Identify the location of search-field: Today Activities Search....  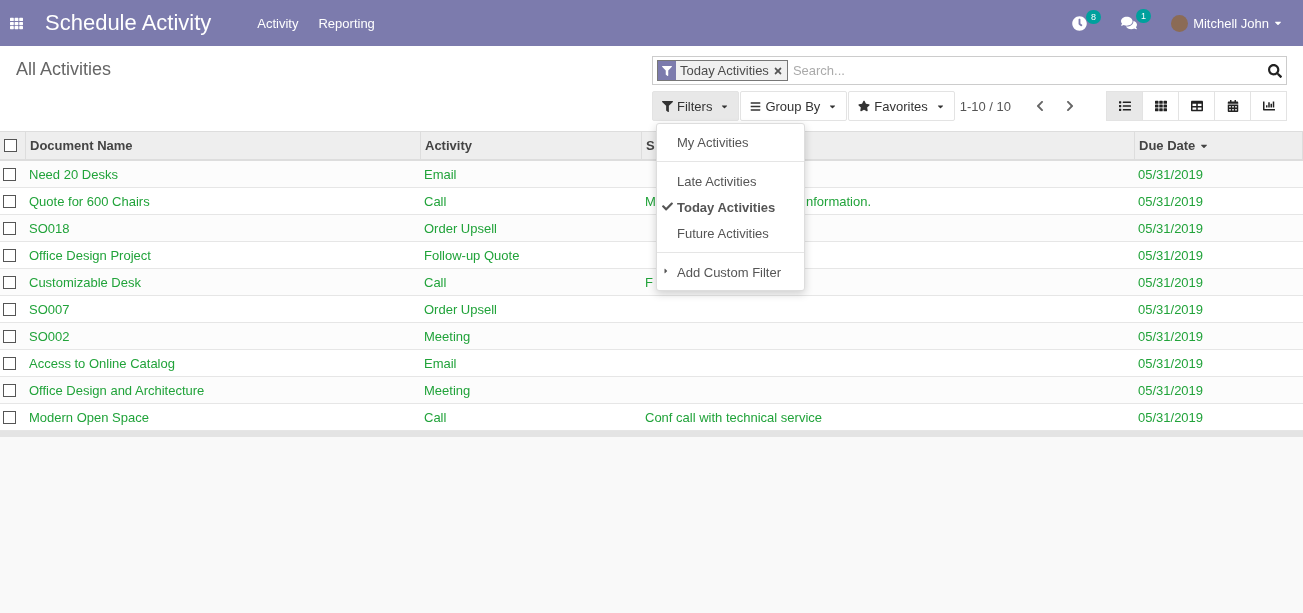
(969, 70).